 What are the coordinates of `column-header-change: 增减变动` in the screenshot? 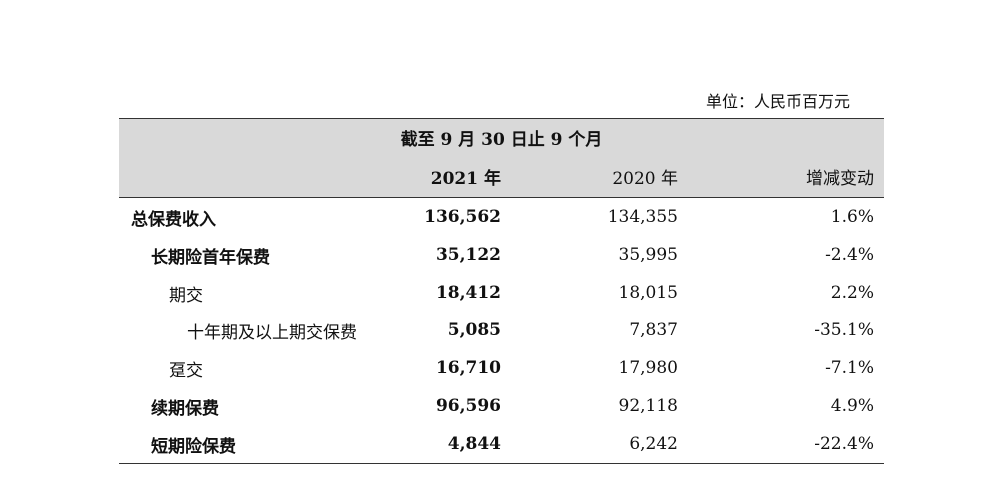 It's located at (840, 179).